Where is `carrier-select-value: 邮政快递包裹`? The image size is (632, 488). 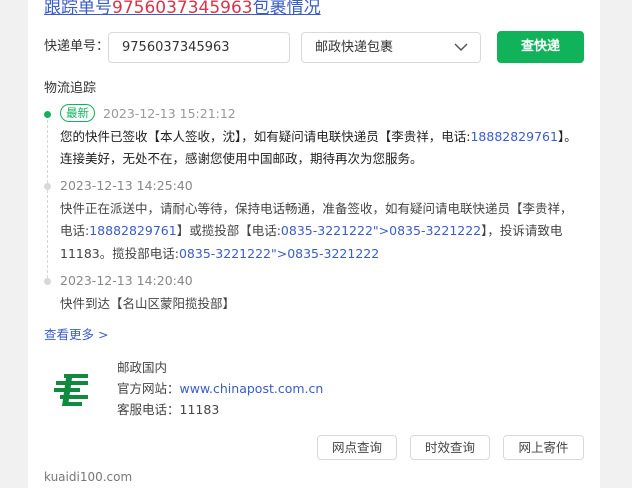
carrier-select-value: 邮政快递包裹 is located at coordinates (354, 47).